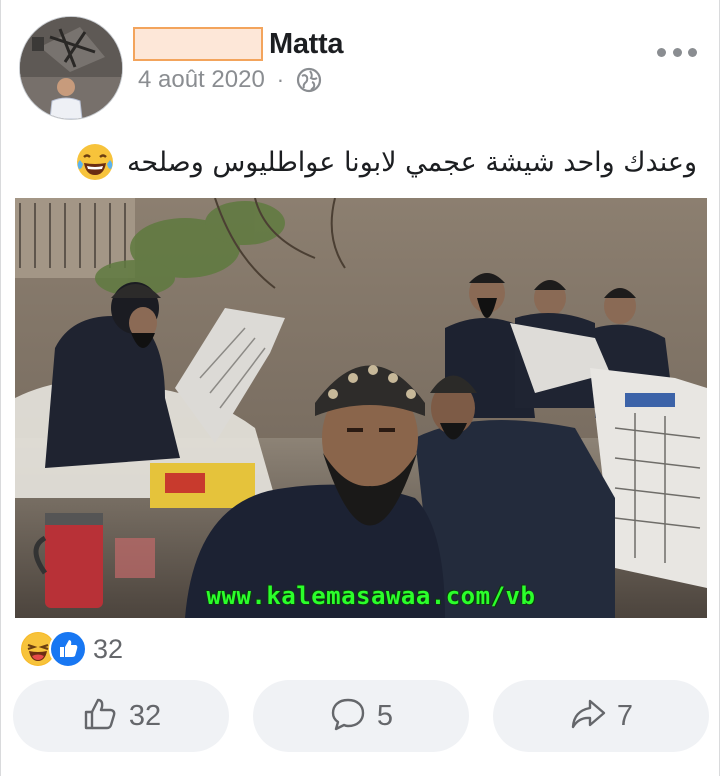 This screenshot has width=720, height=776. I want to click on reactions-summary: 32, so click(71, 649).